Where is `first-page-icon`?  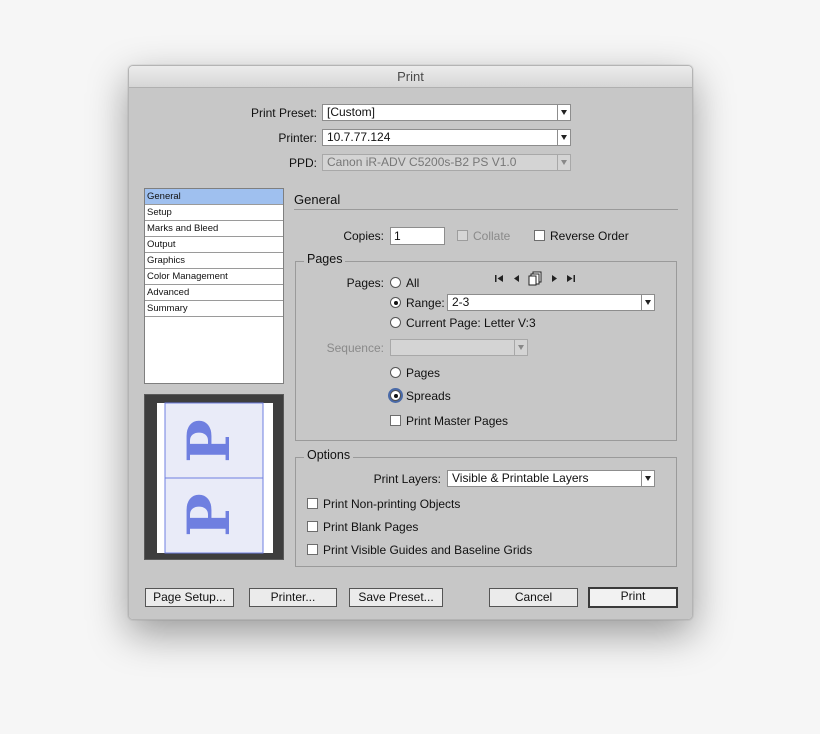 first-page-icon is located at coordinates (499, 280).